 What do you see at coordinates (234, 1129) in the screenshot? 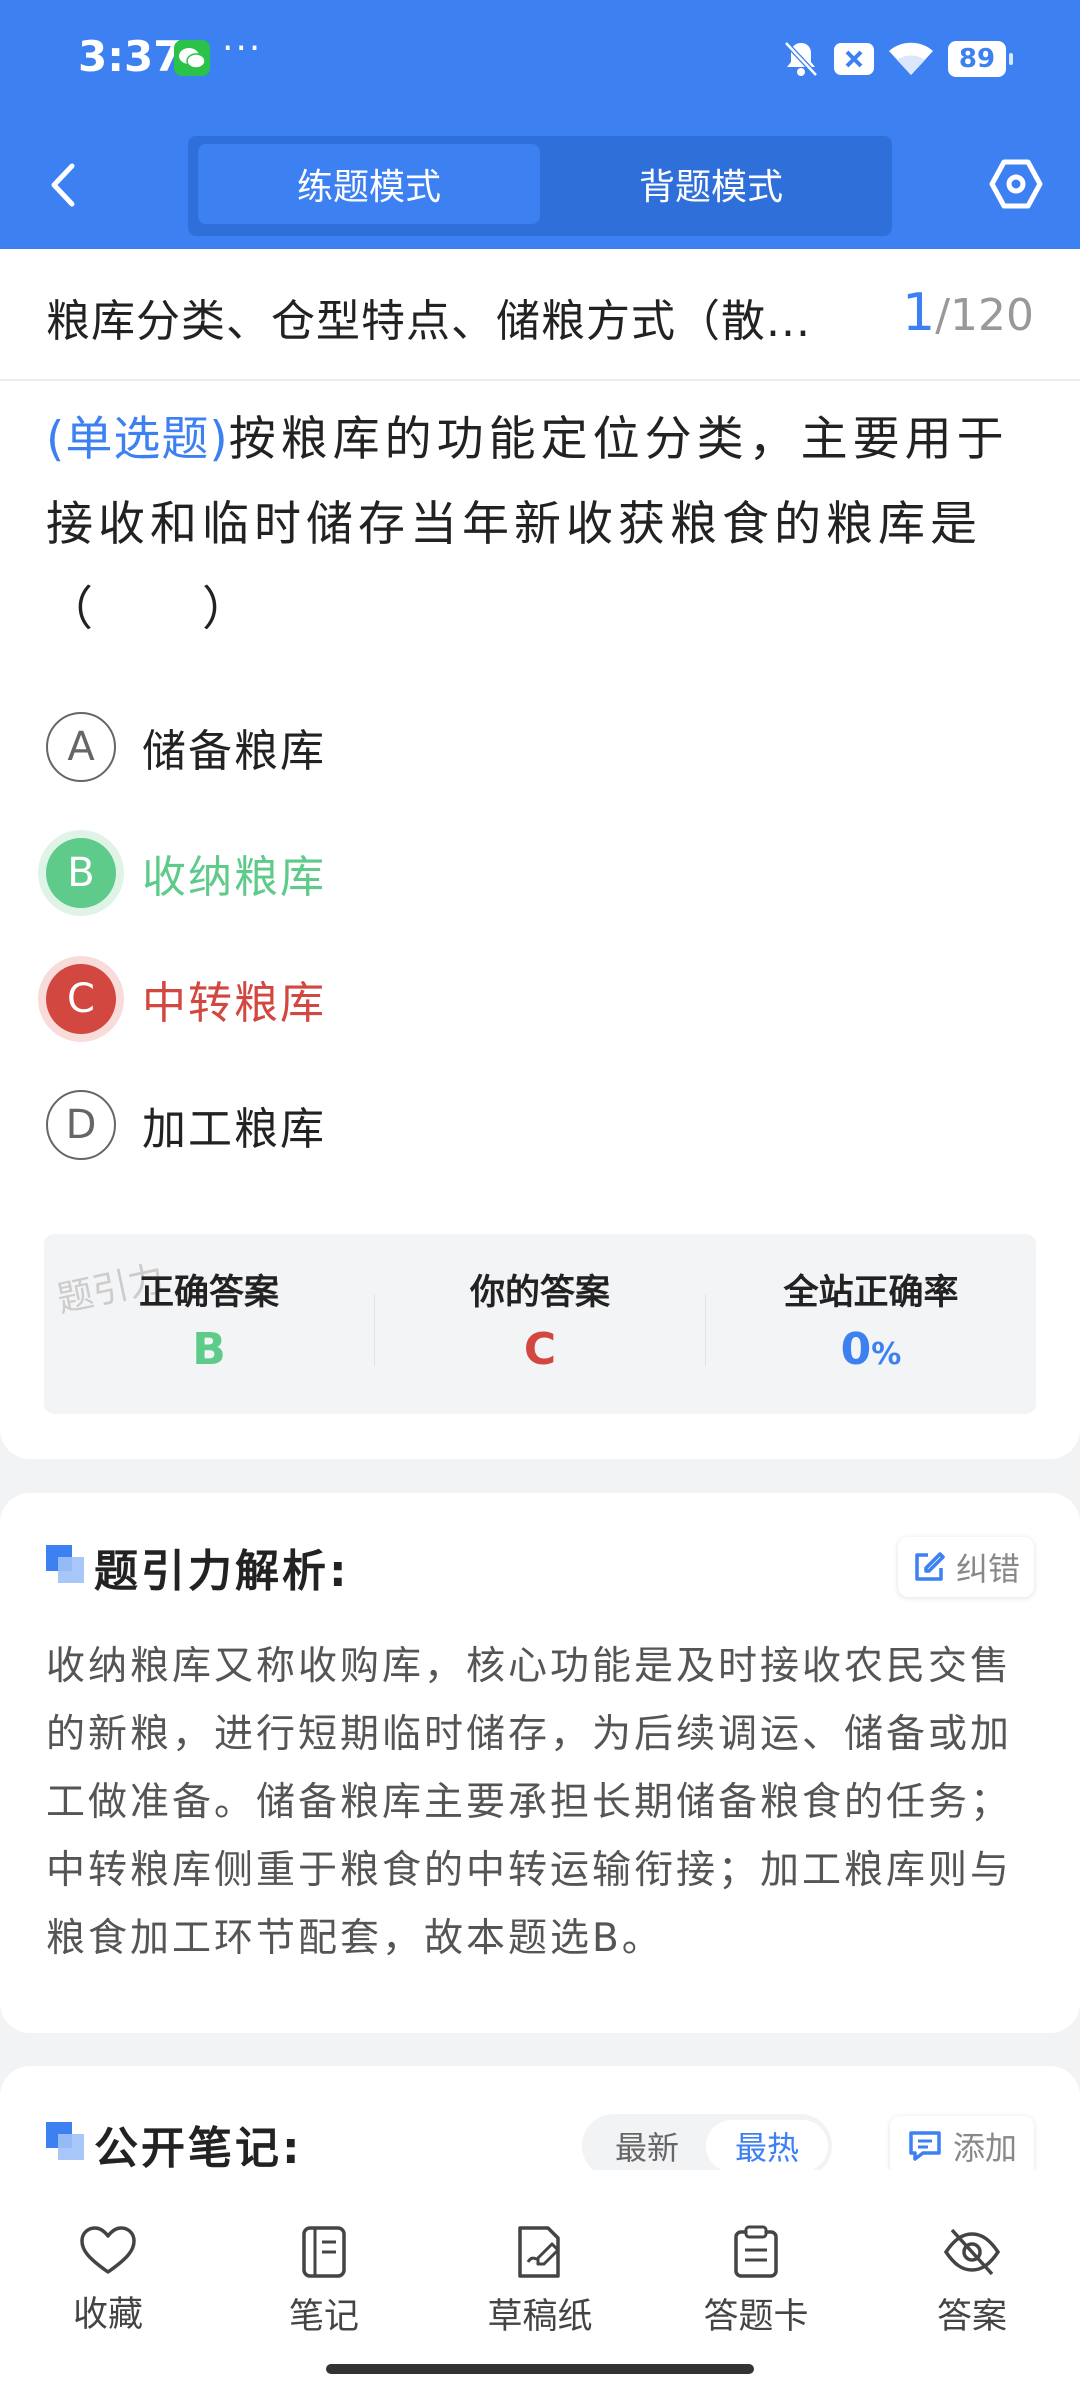
I see `option-text: 加工粮库` at bounding box center [234, 1129].